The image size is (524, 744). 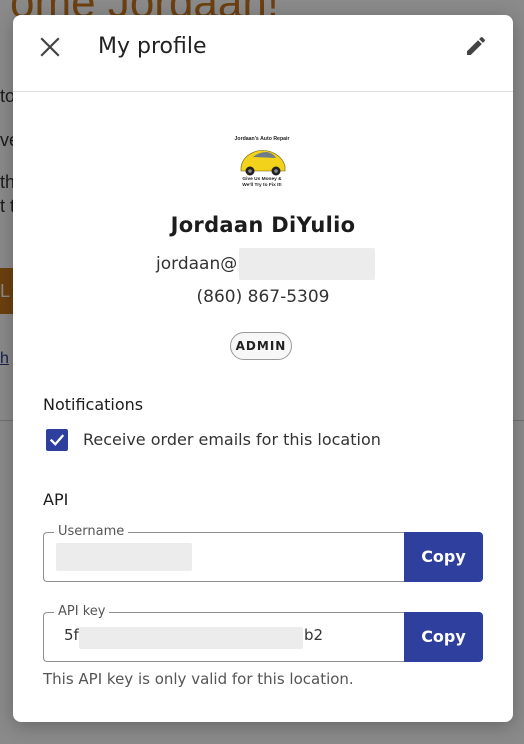 I want to click on api-key-field-label: API key, so click(x=82, y=612).